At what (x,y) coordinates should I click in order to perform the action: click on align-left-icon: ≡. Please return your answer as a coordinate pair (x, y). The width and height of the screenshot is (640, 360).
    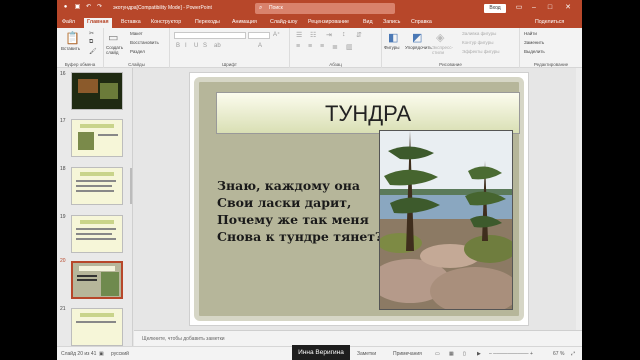
    Looking at the image, I should click on (298, 46).